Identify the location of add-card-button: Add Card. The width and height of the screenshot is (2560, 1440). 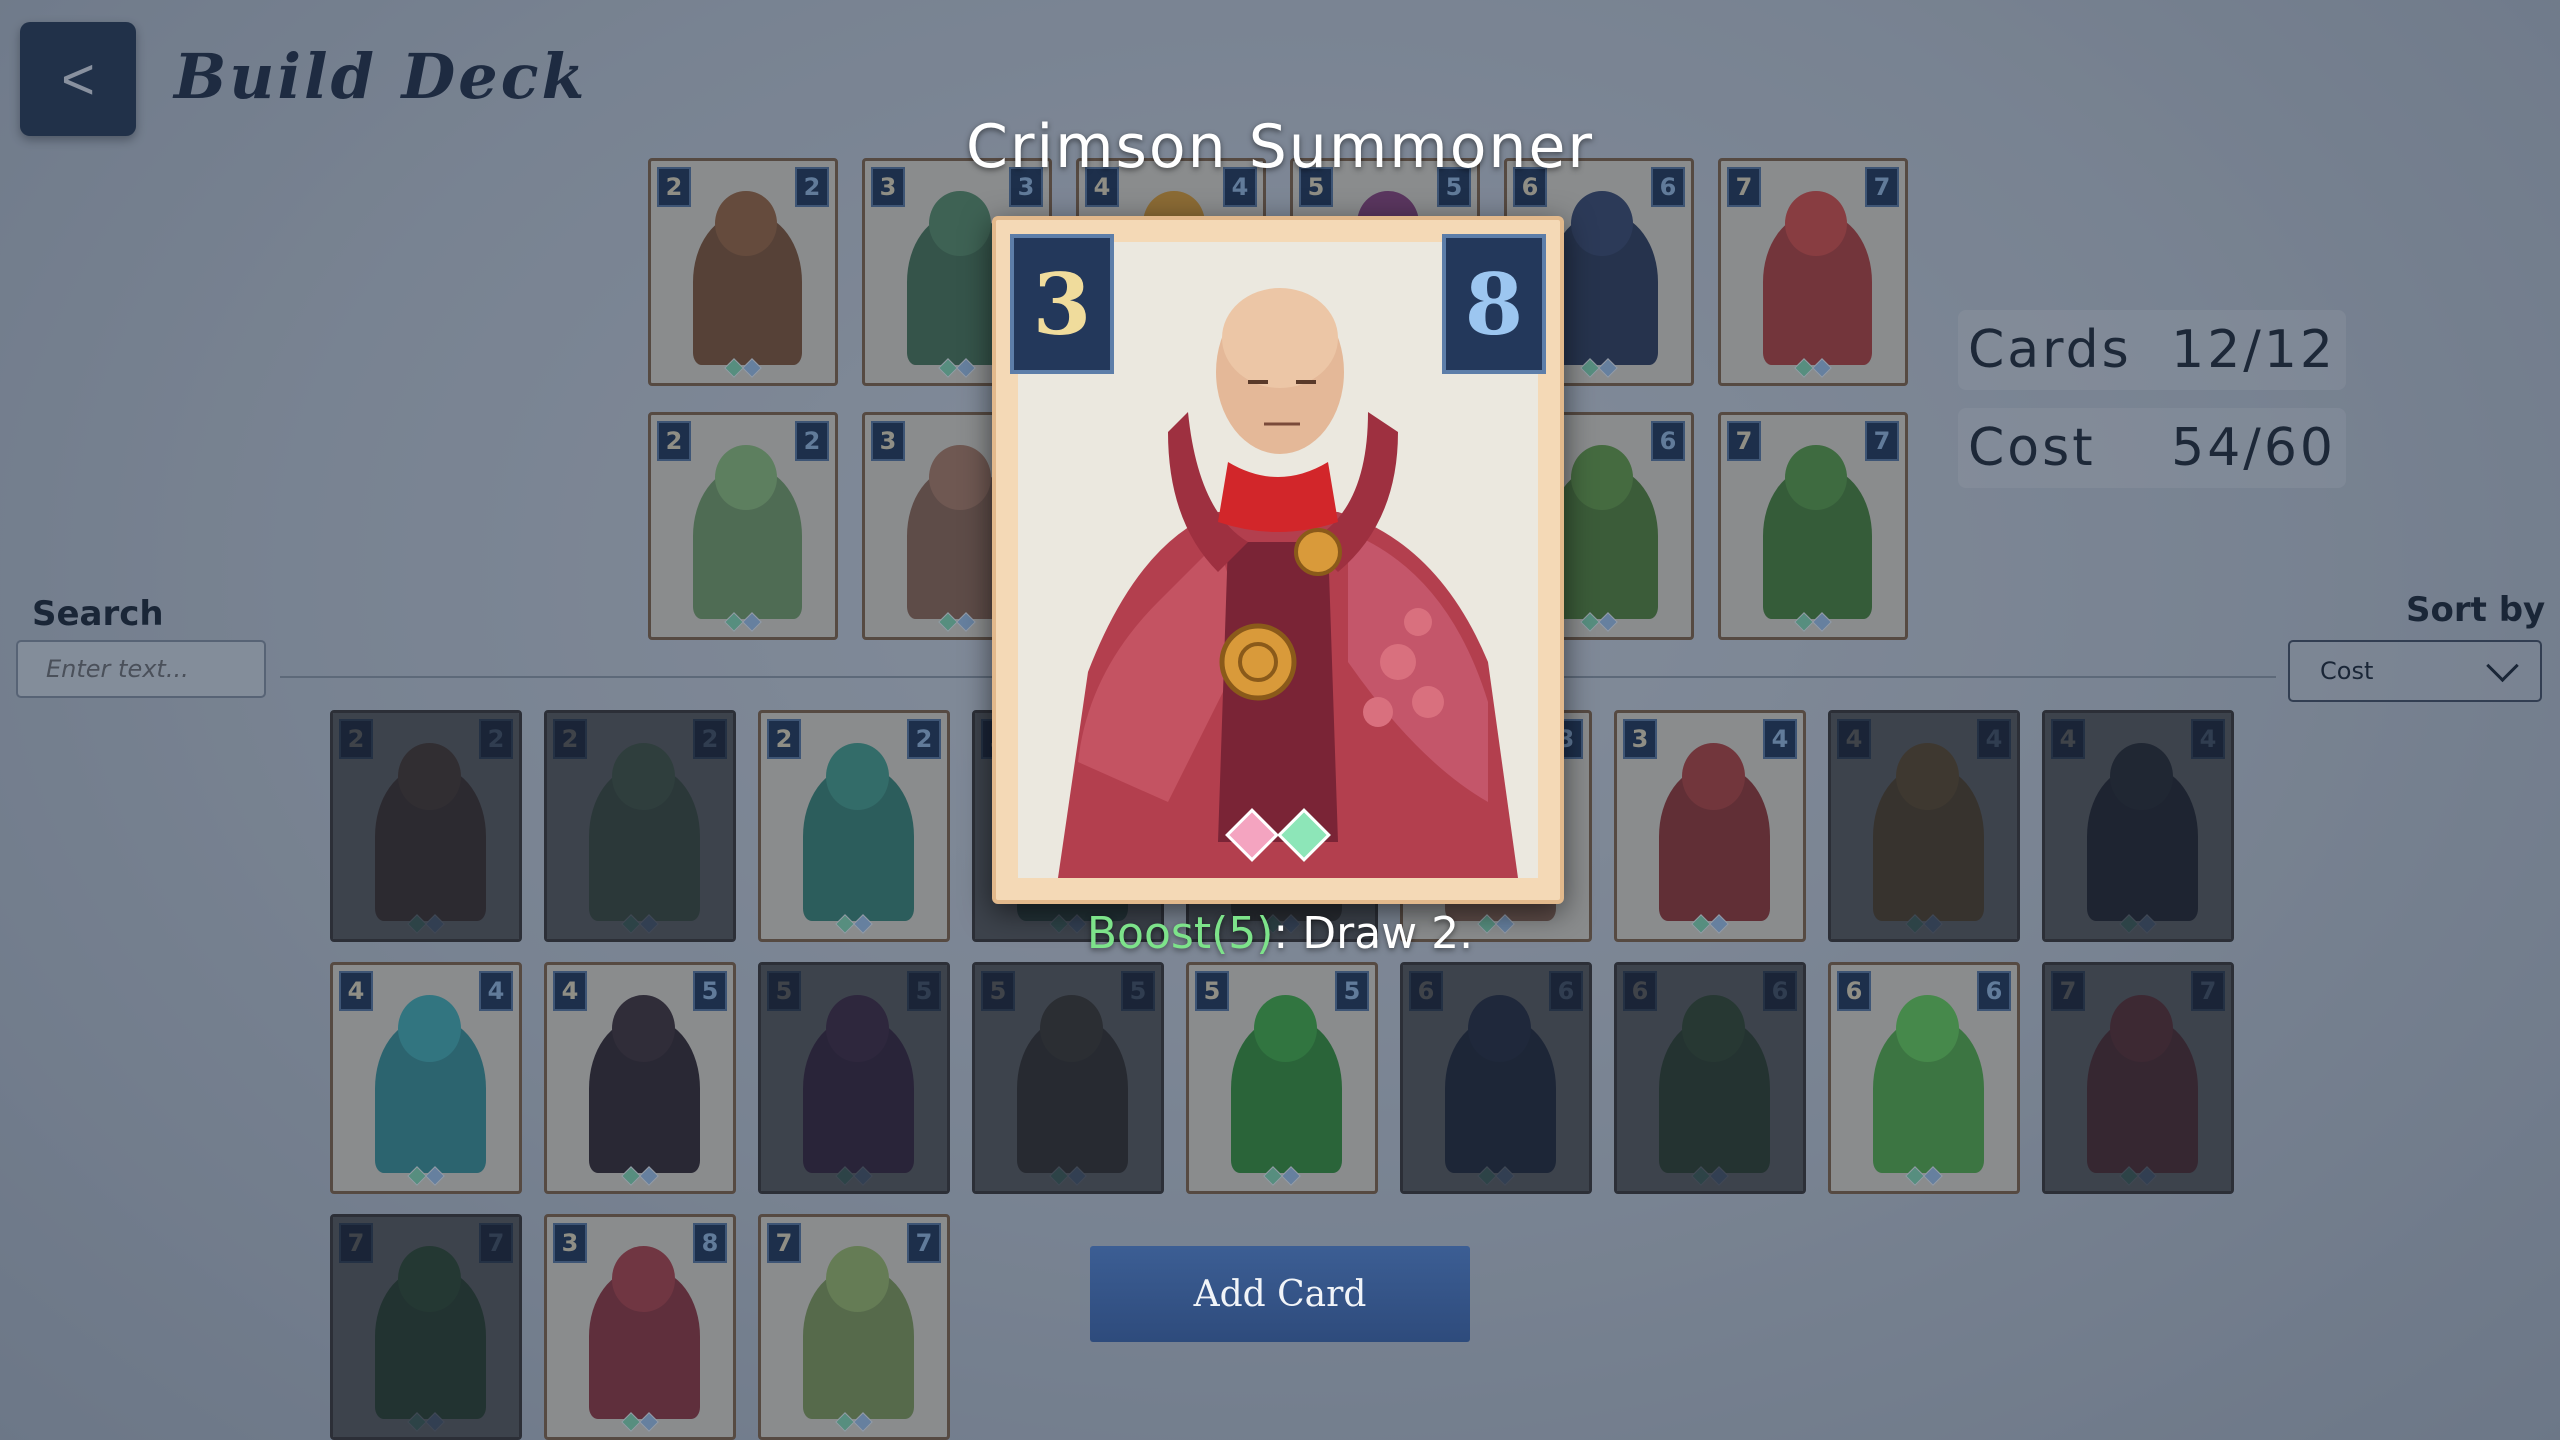
(1280, 1294).